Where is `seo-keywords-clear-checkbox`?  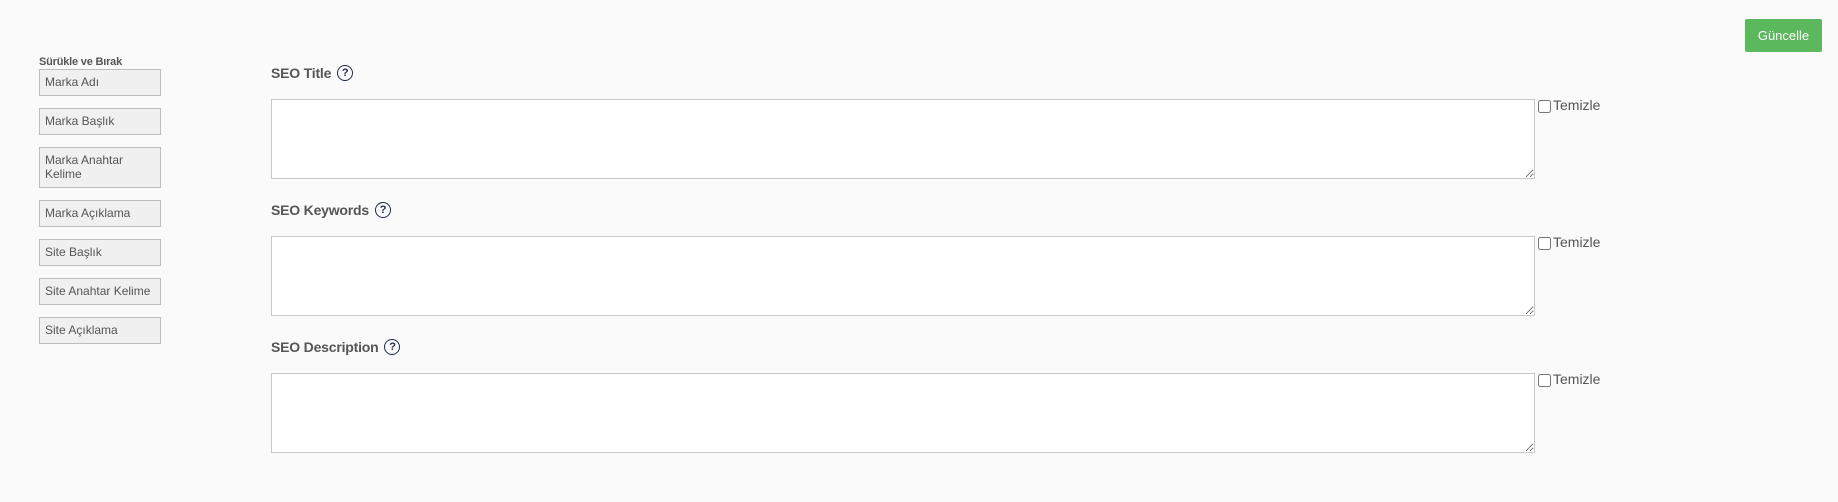 seo-keywords-clear-checkbox is located at coordinates (1544, 243).